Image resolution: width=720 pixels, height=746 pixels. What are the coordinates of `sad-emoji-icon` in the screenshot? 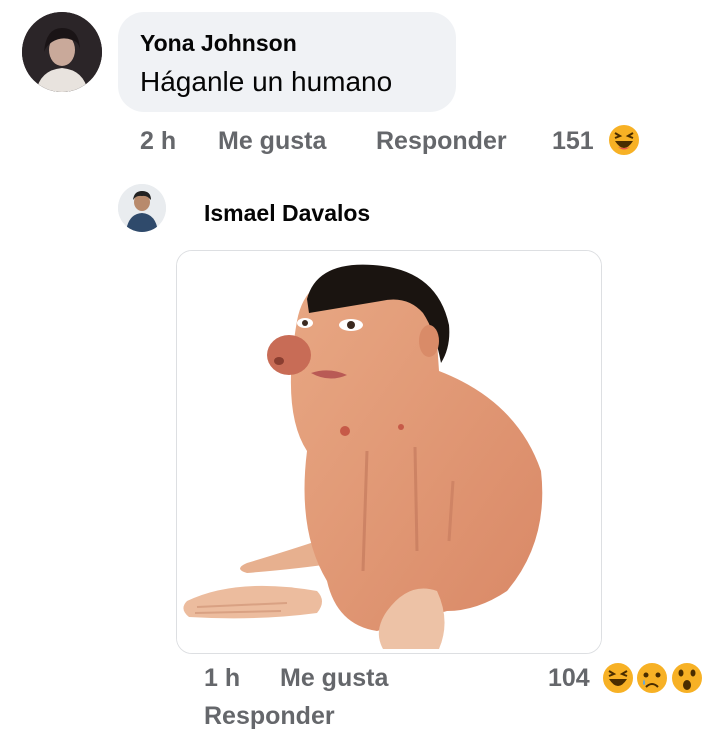 It's located at (652, 678).